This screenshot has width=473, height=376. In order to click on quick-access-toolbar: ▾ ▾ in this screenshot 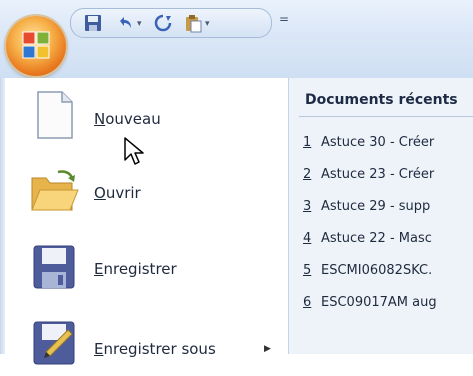, I will do `click(171, 23)`.